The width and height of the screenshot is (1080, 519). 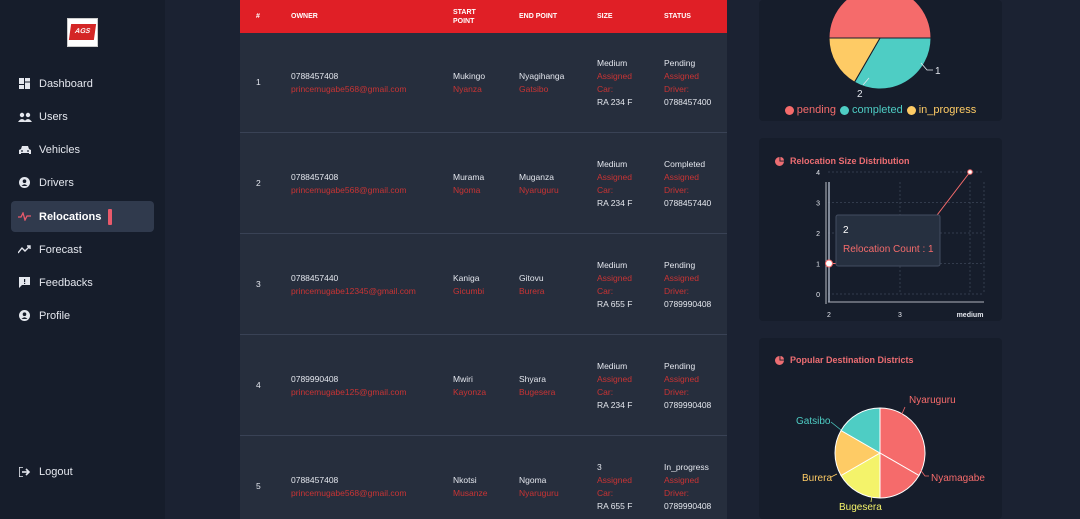 What do you see at coordinates (467, 89) in the screenshot?
I see `start-district: Nyanza` at bounding box center [467, 89].